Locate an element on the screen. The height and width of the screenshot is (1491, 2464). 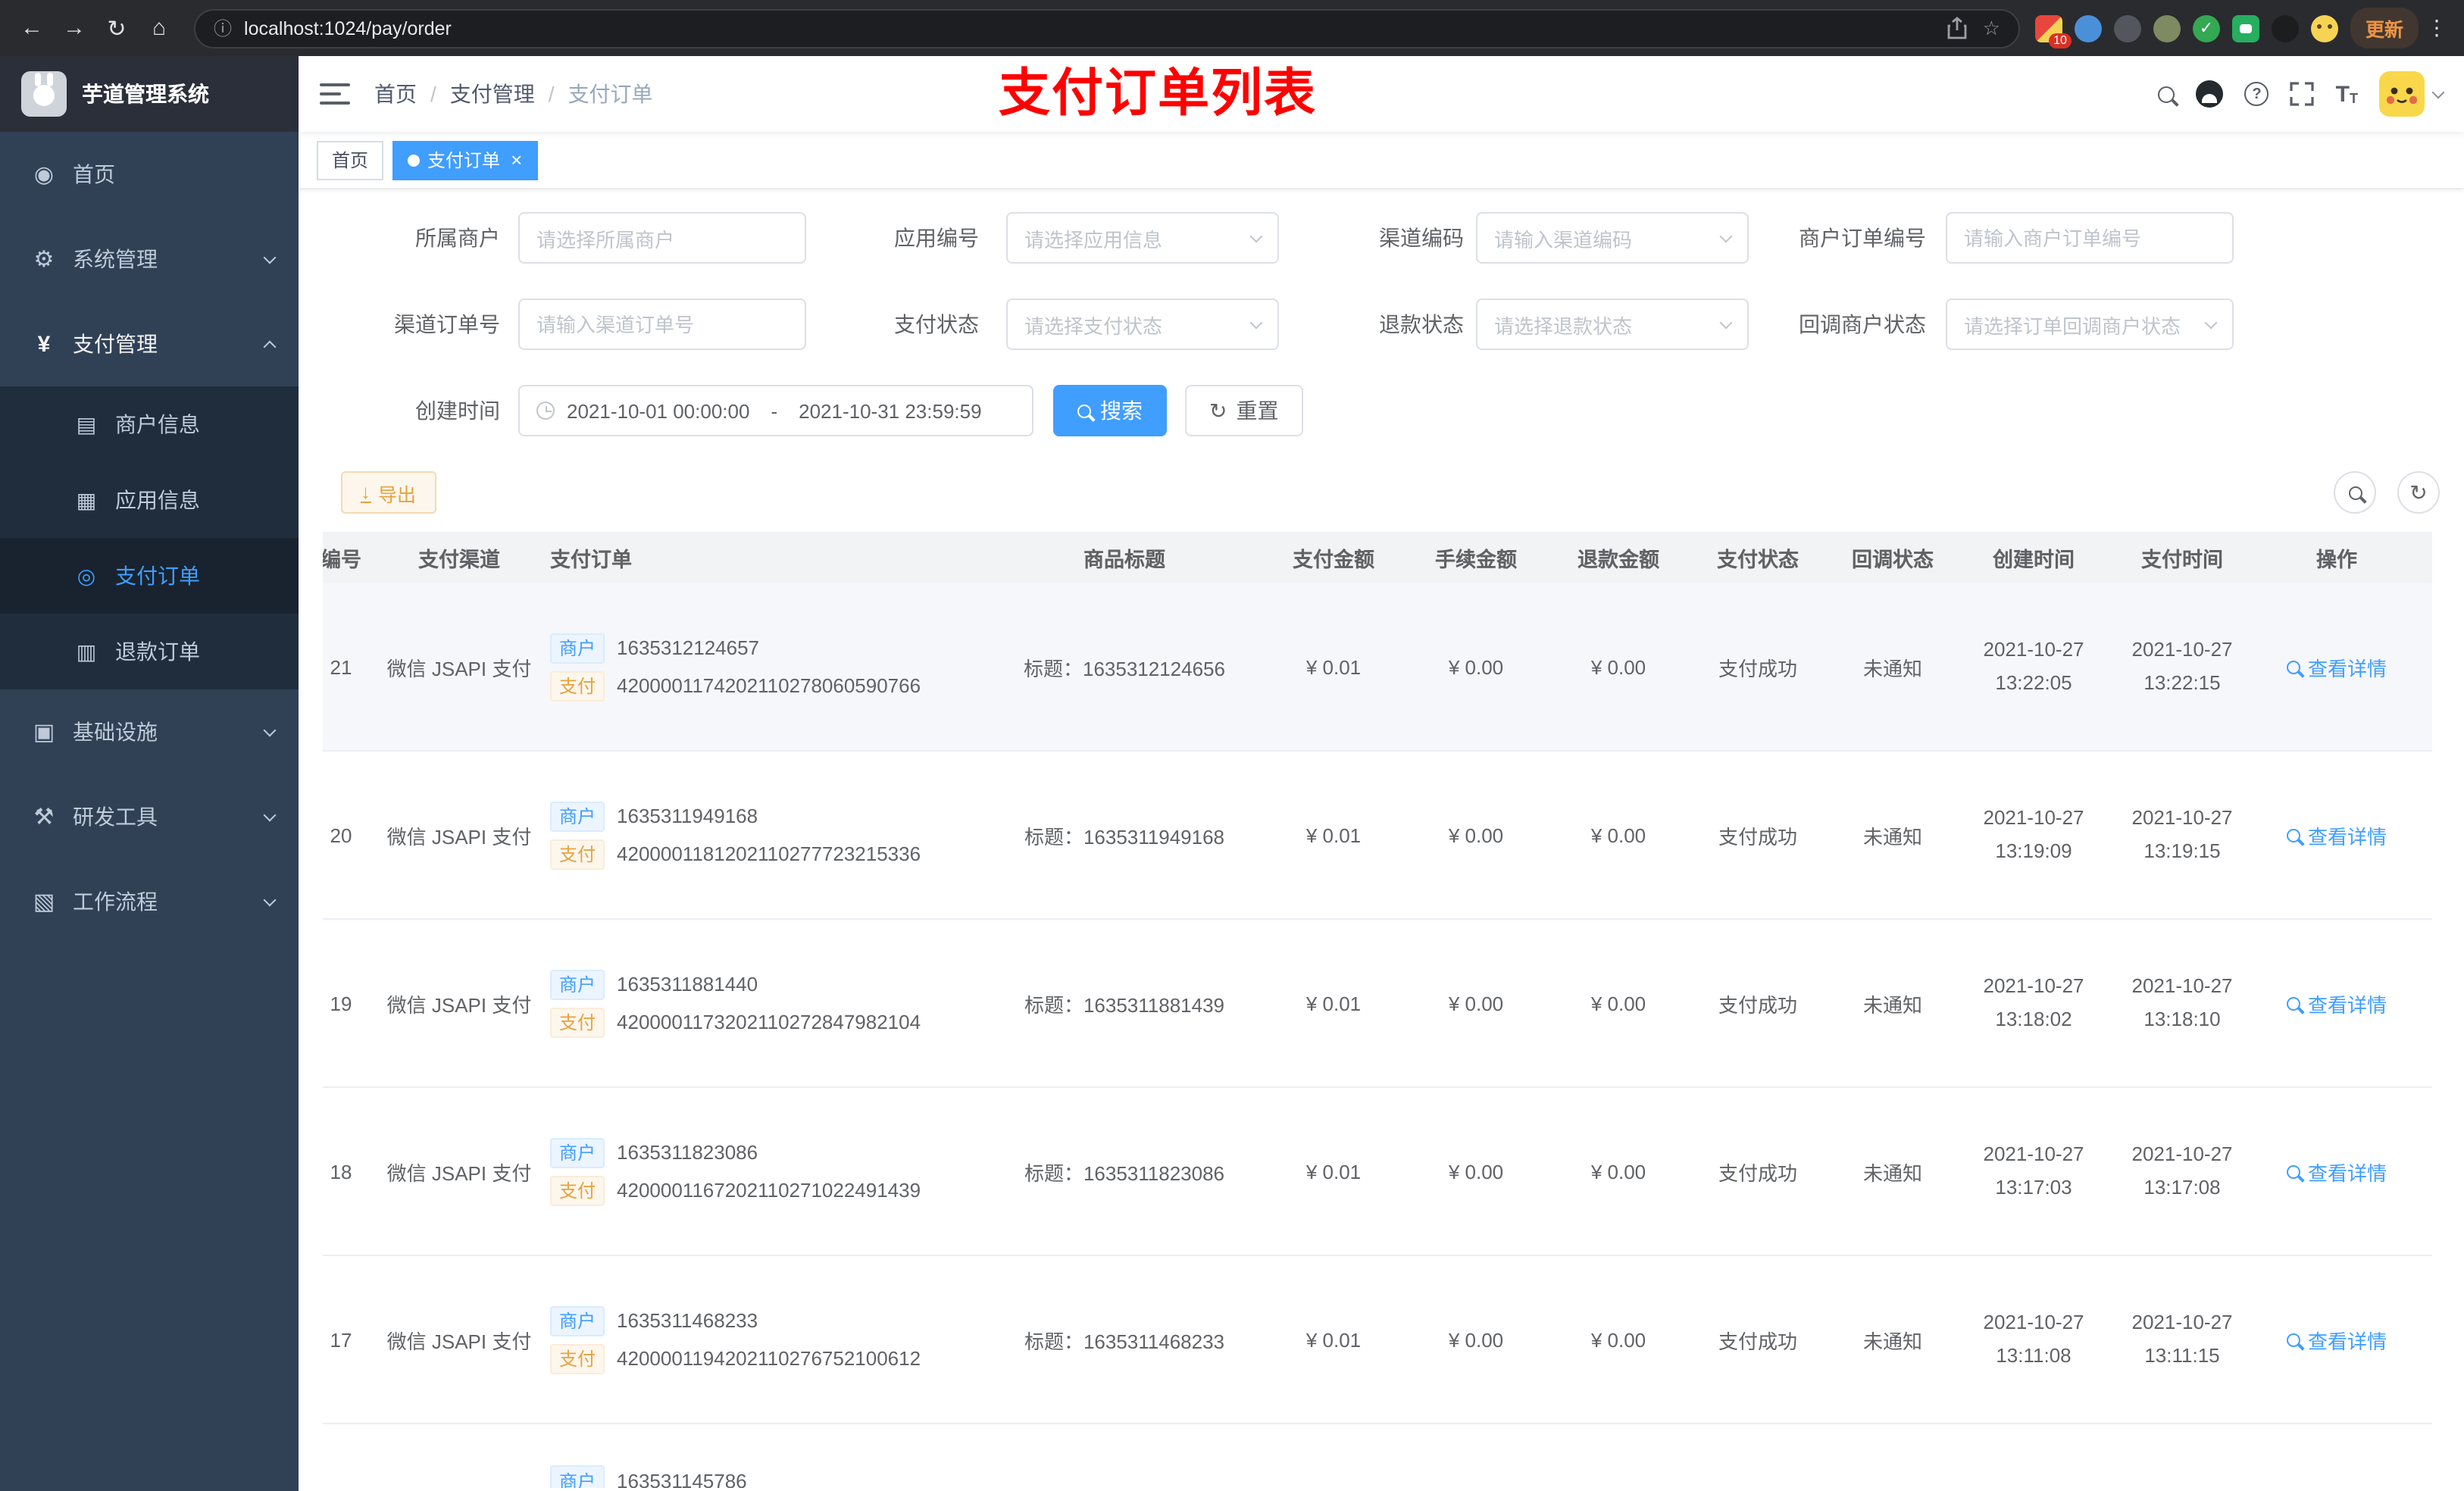
share-icon is located at coordinates (1958, 28).